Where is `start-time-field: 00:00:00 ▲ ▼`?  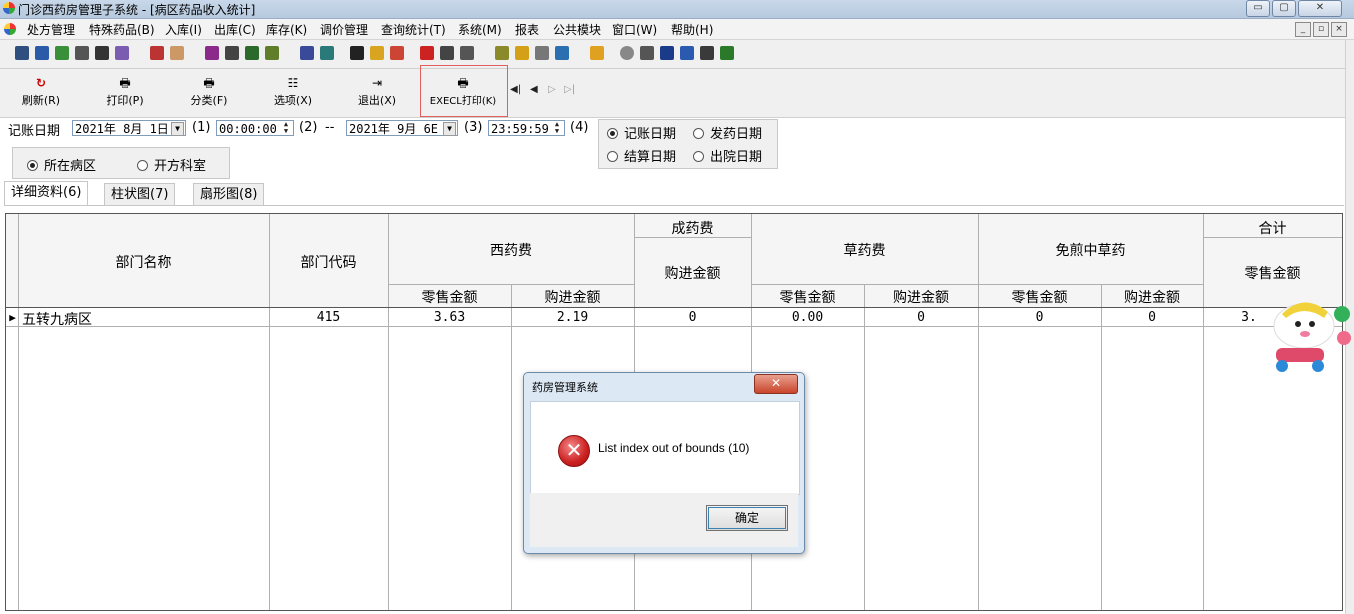
start-time-field: 00:00:00 ▲ ▼ is located at coordinates (255, 128).